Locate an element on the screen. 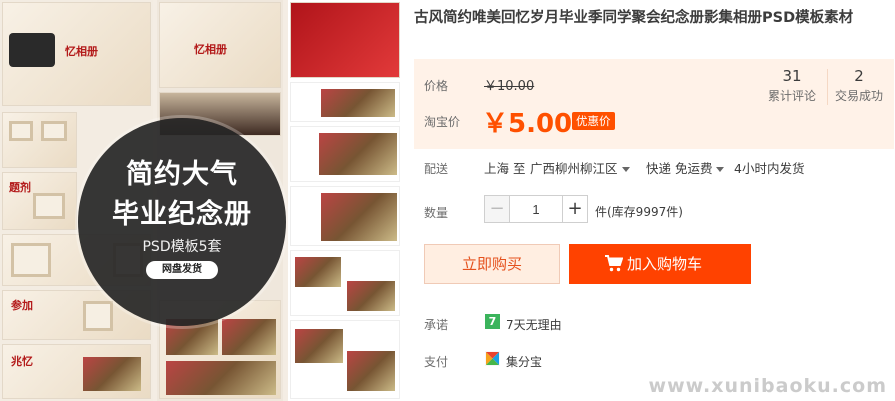 The image size is (895, 401). cart-icon is located at coordinates (614, 263).